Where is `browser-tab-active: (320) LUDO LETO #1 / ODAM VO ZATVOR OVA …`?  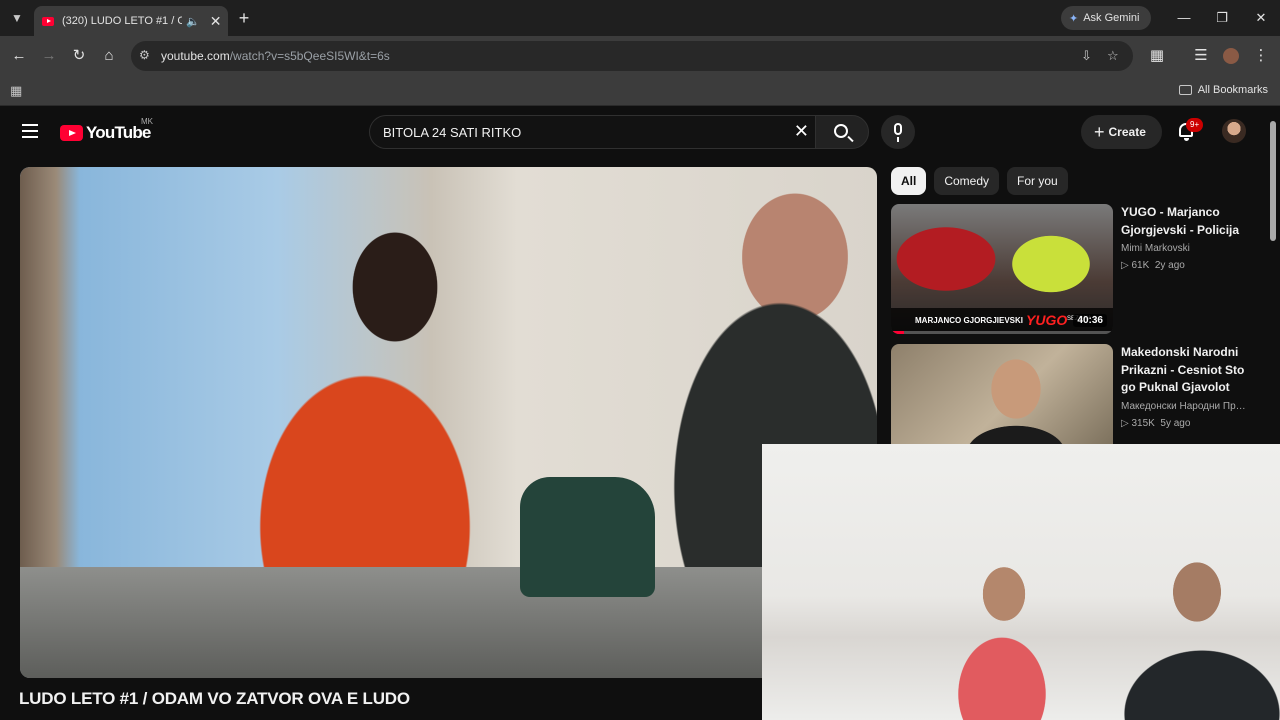 browser-tab-active: (320) LUDO LETO #1 / ODAM VO ZATVOR OVA … is located at coordinates (131, 21).